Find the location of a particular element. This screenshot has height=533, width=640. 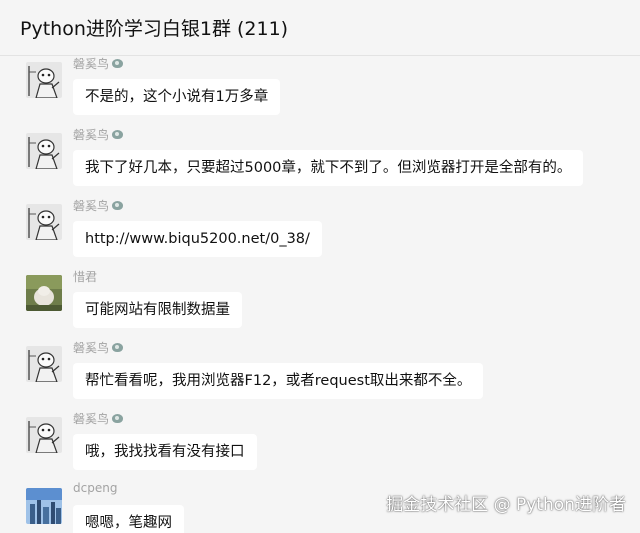

message-bubble: 哦，我找找看有没有接口 is located at coordinates (165, 452).